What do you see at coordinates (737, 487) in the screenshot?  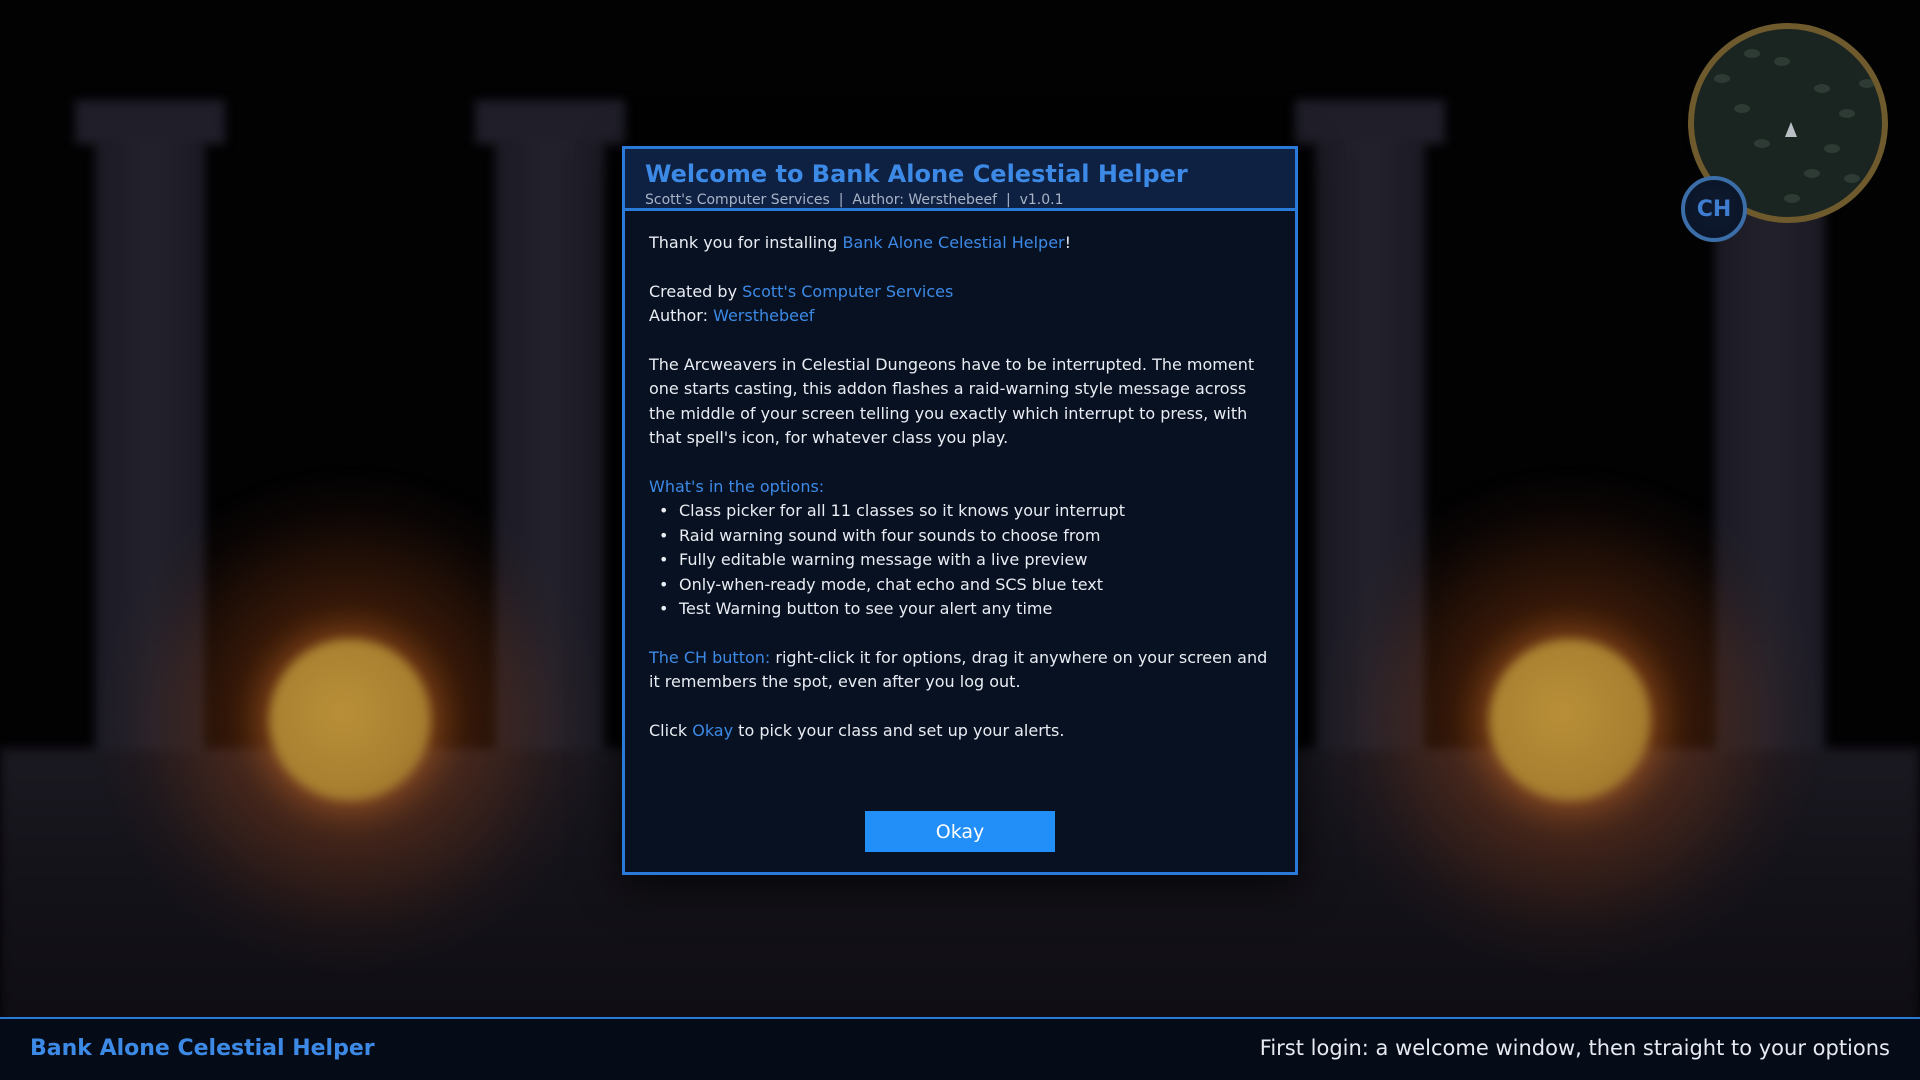 I see `options-heading: What's in the options:` at bounding box center [737, 487].